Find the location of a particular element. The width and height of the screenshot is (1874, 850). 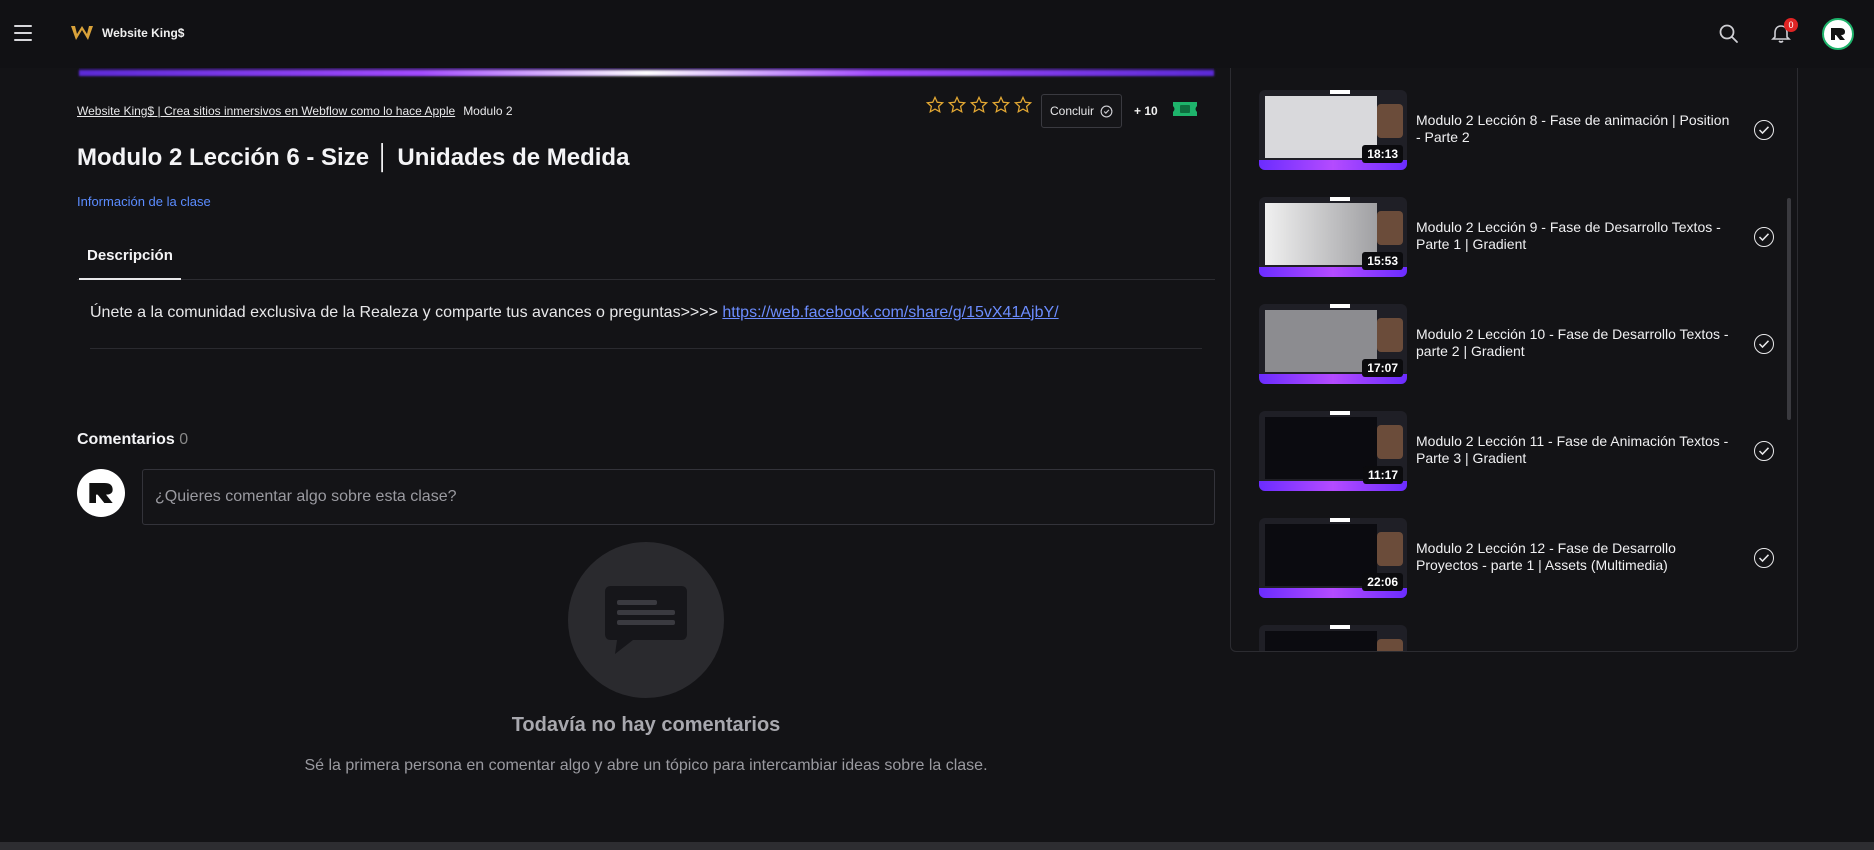

brand: Website King$ is located at coordinates (127, 33).